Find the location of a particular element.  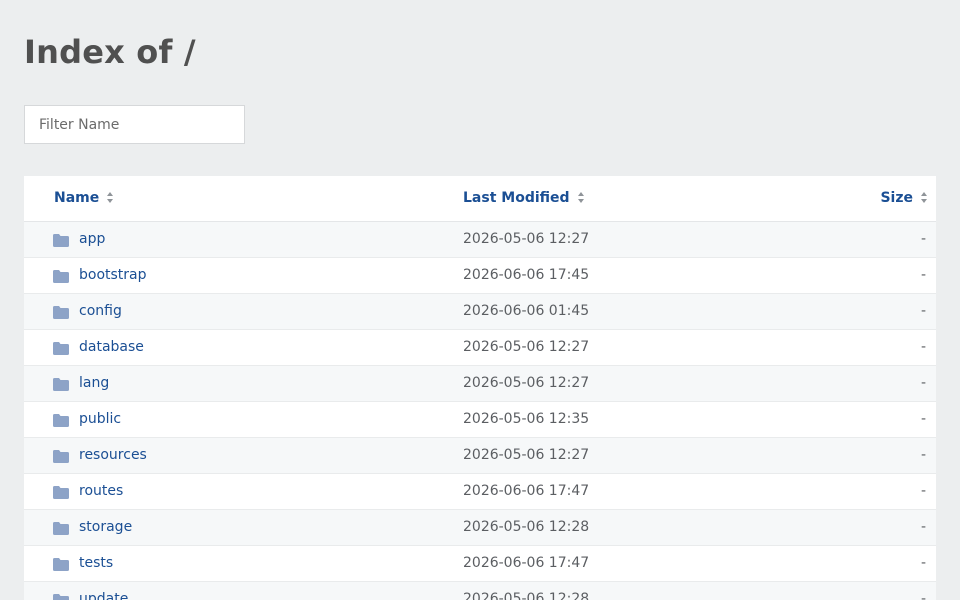

modified-column-label: Last Modified is located at coordinates (516, 198).